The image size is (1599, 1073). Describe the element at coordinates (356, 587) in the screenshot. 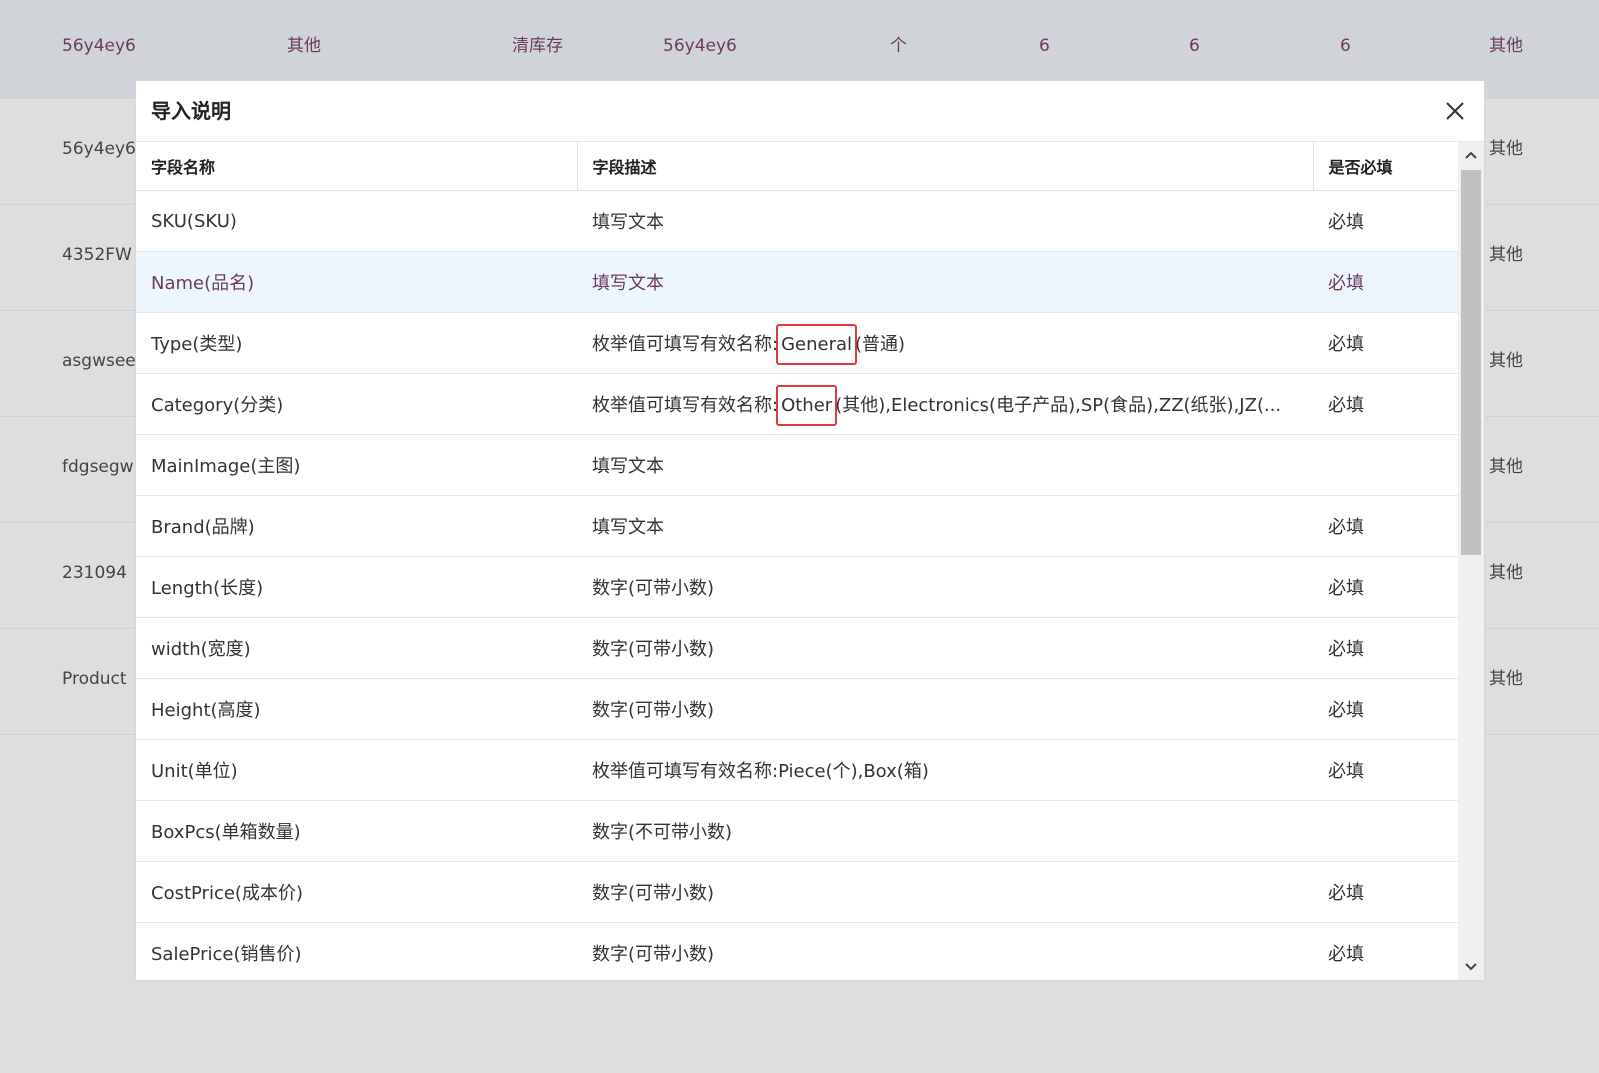

I see `field-name-cell: Length(长度)` at that location.